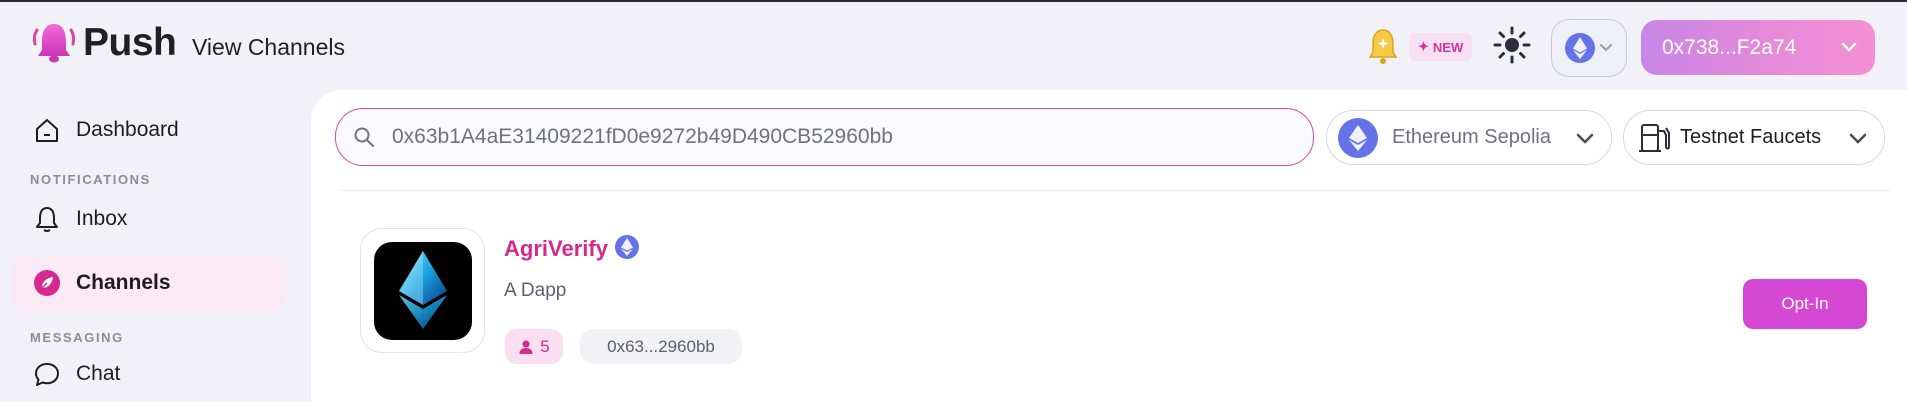 This screenshot has width=1907, height=402. What do you see at coordinates (269, 47) in the screenshot?
I see `page-title: View Channels` at bounding box center [269, 47].